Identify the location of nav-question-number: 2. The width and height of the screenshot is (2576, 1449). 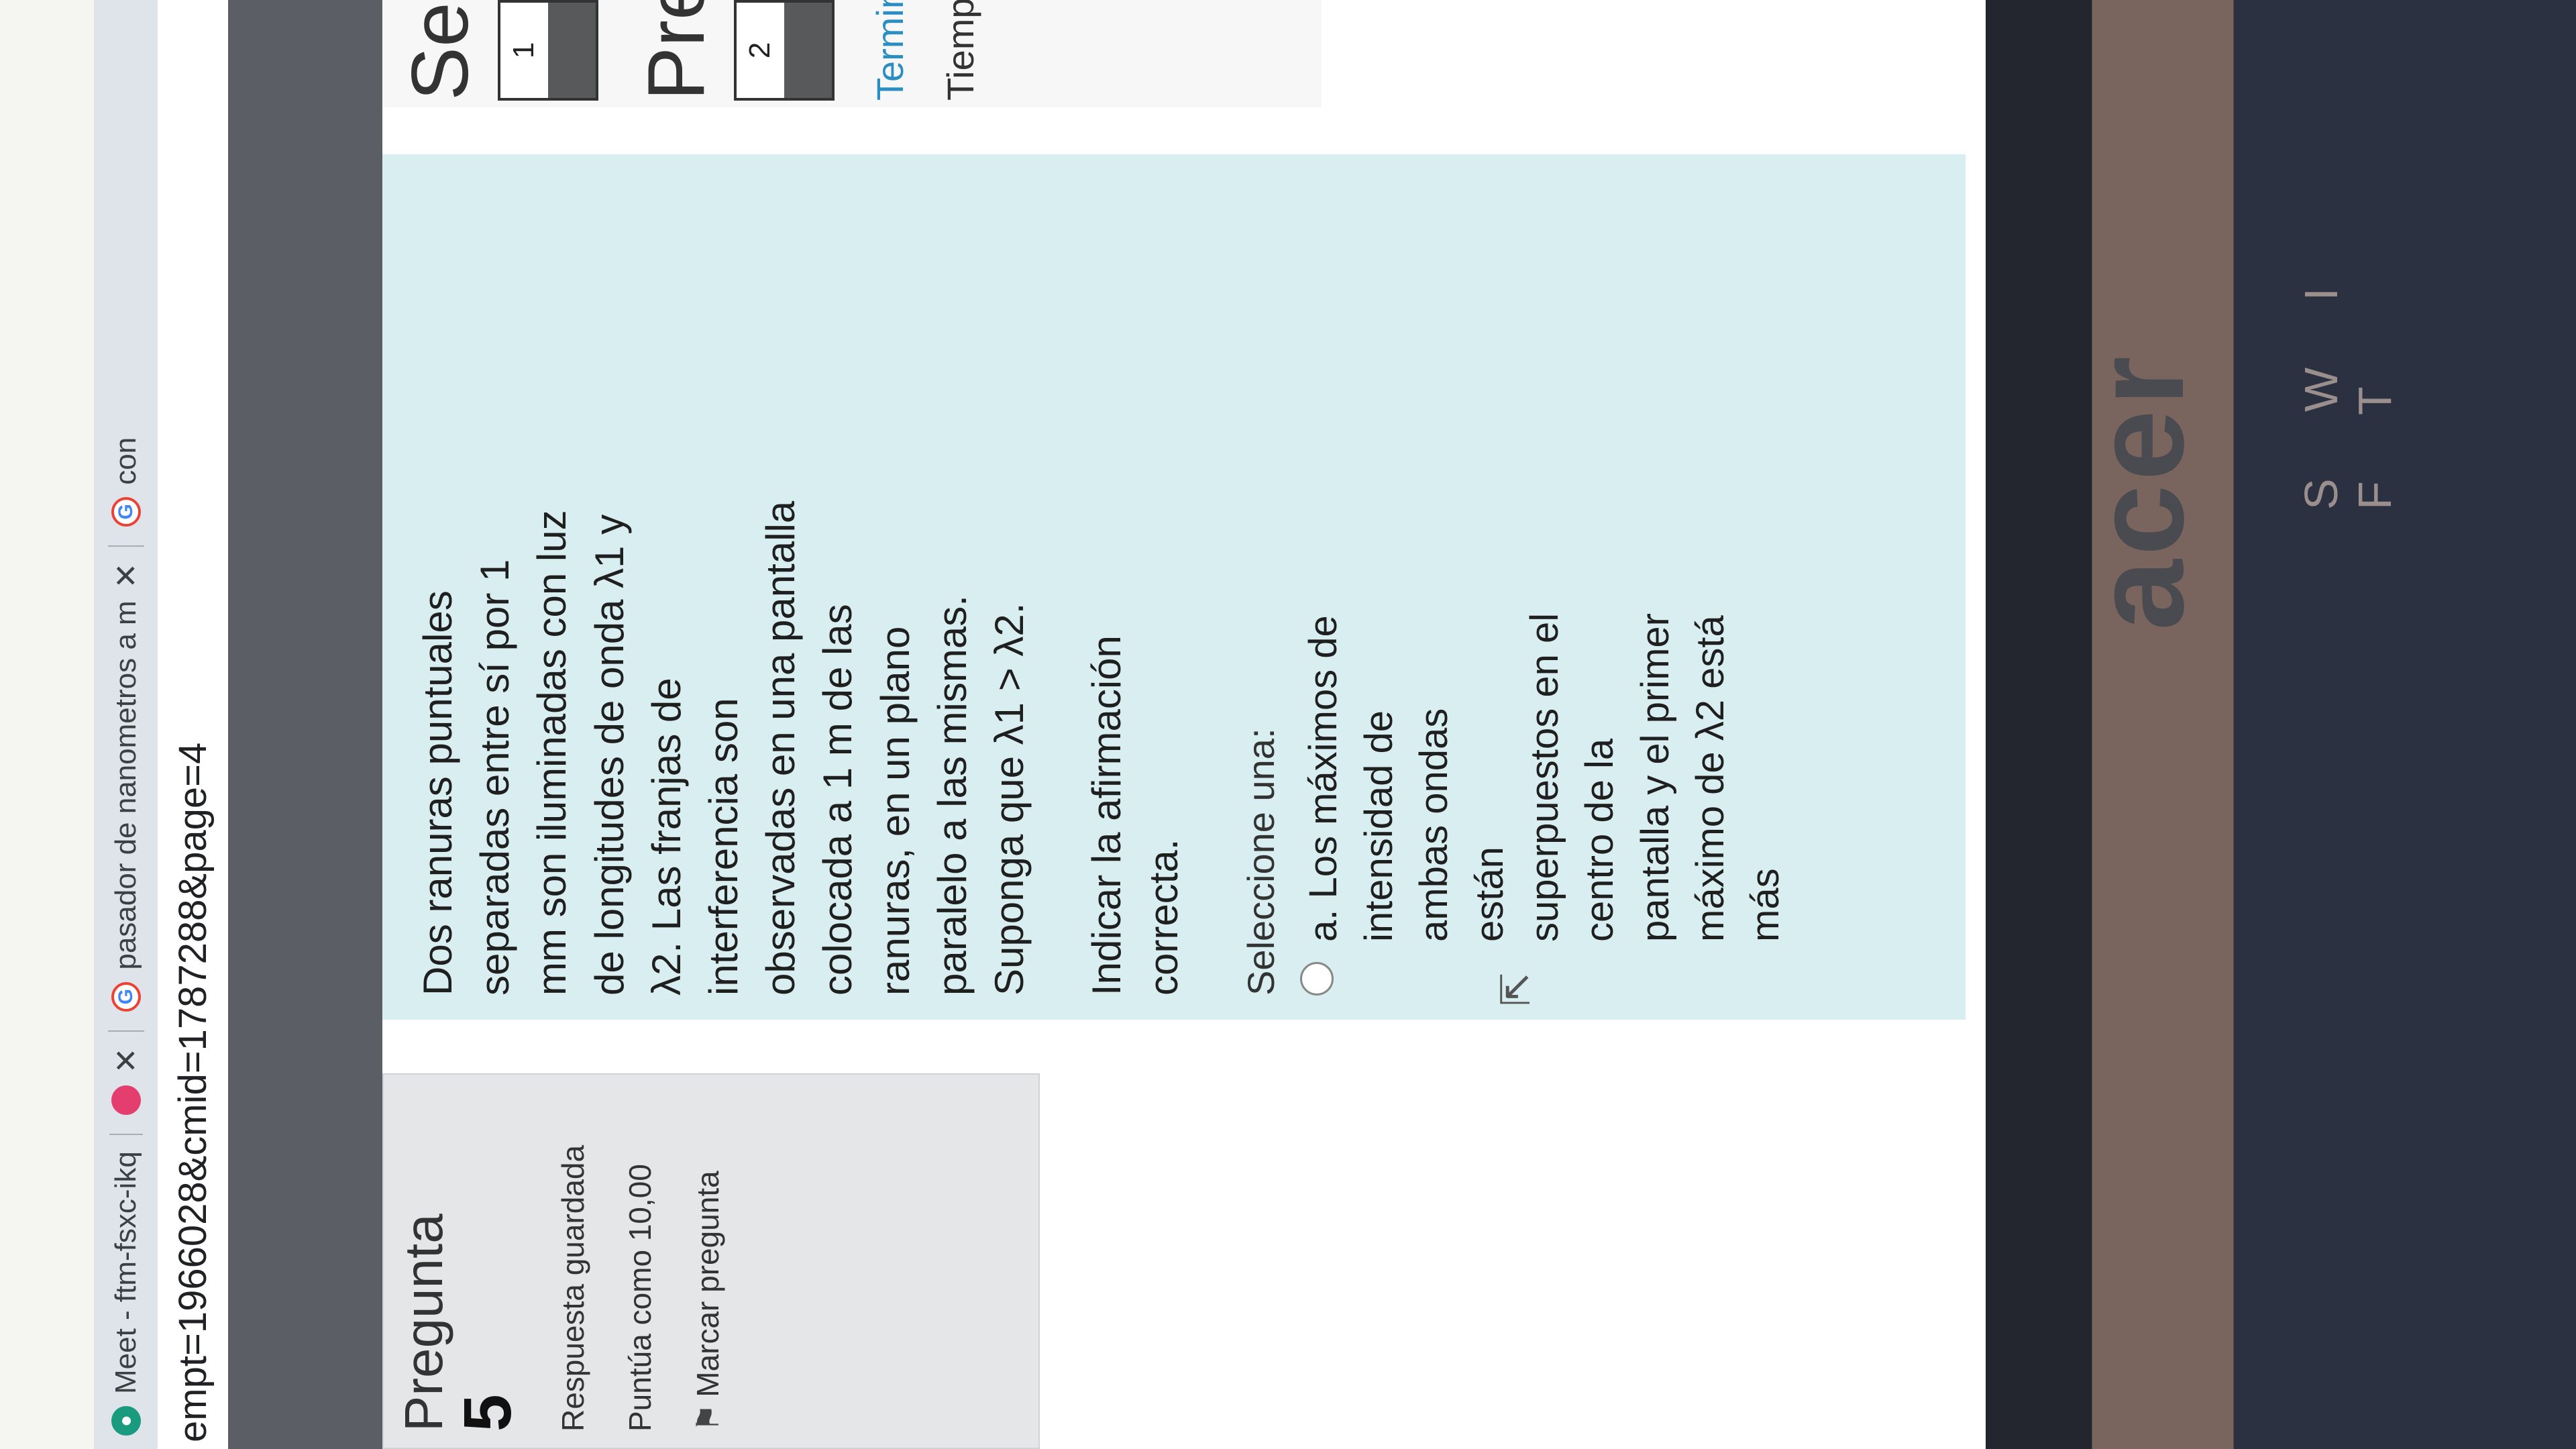
(759, 50).